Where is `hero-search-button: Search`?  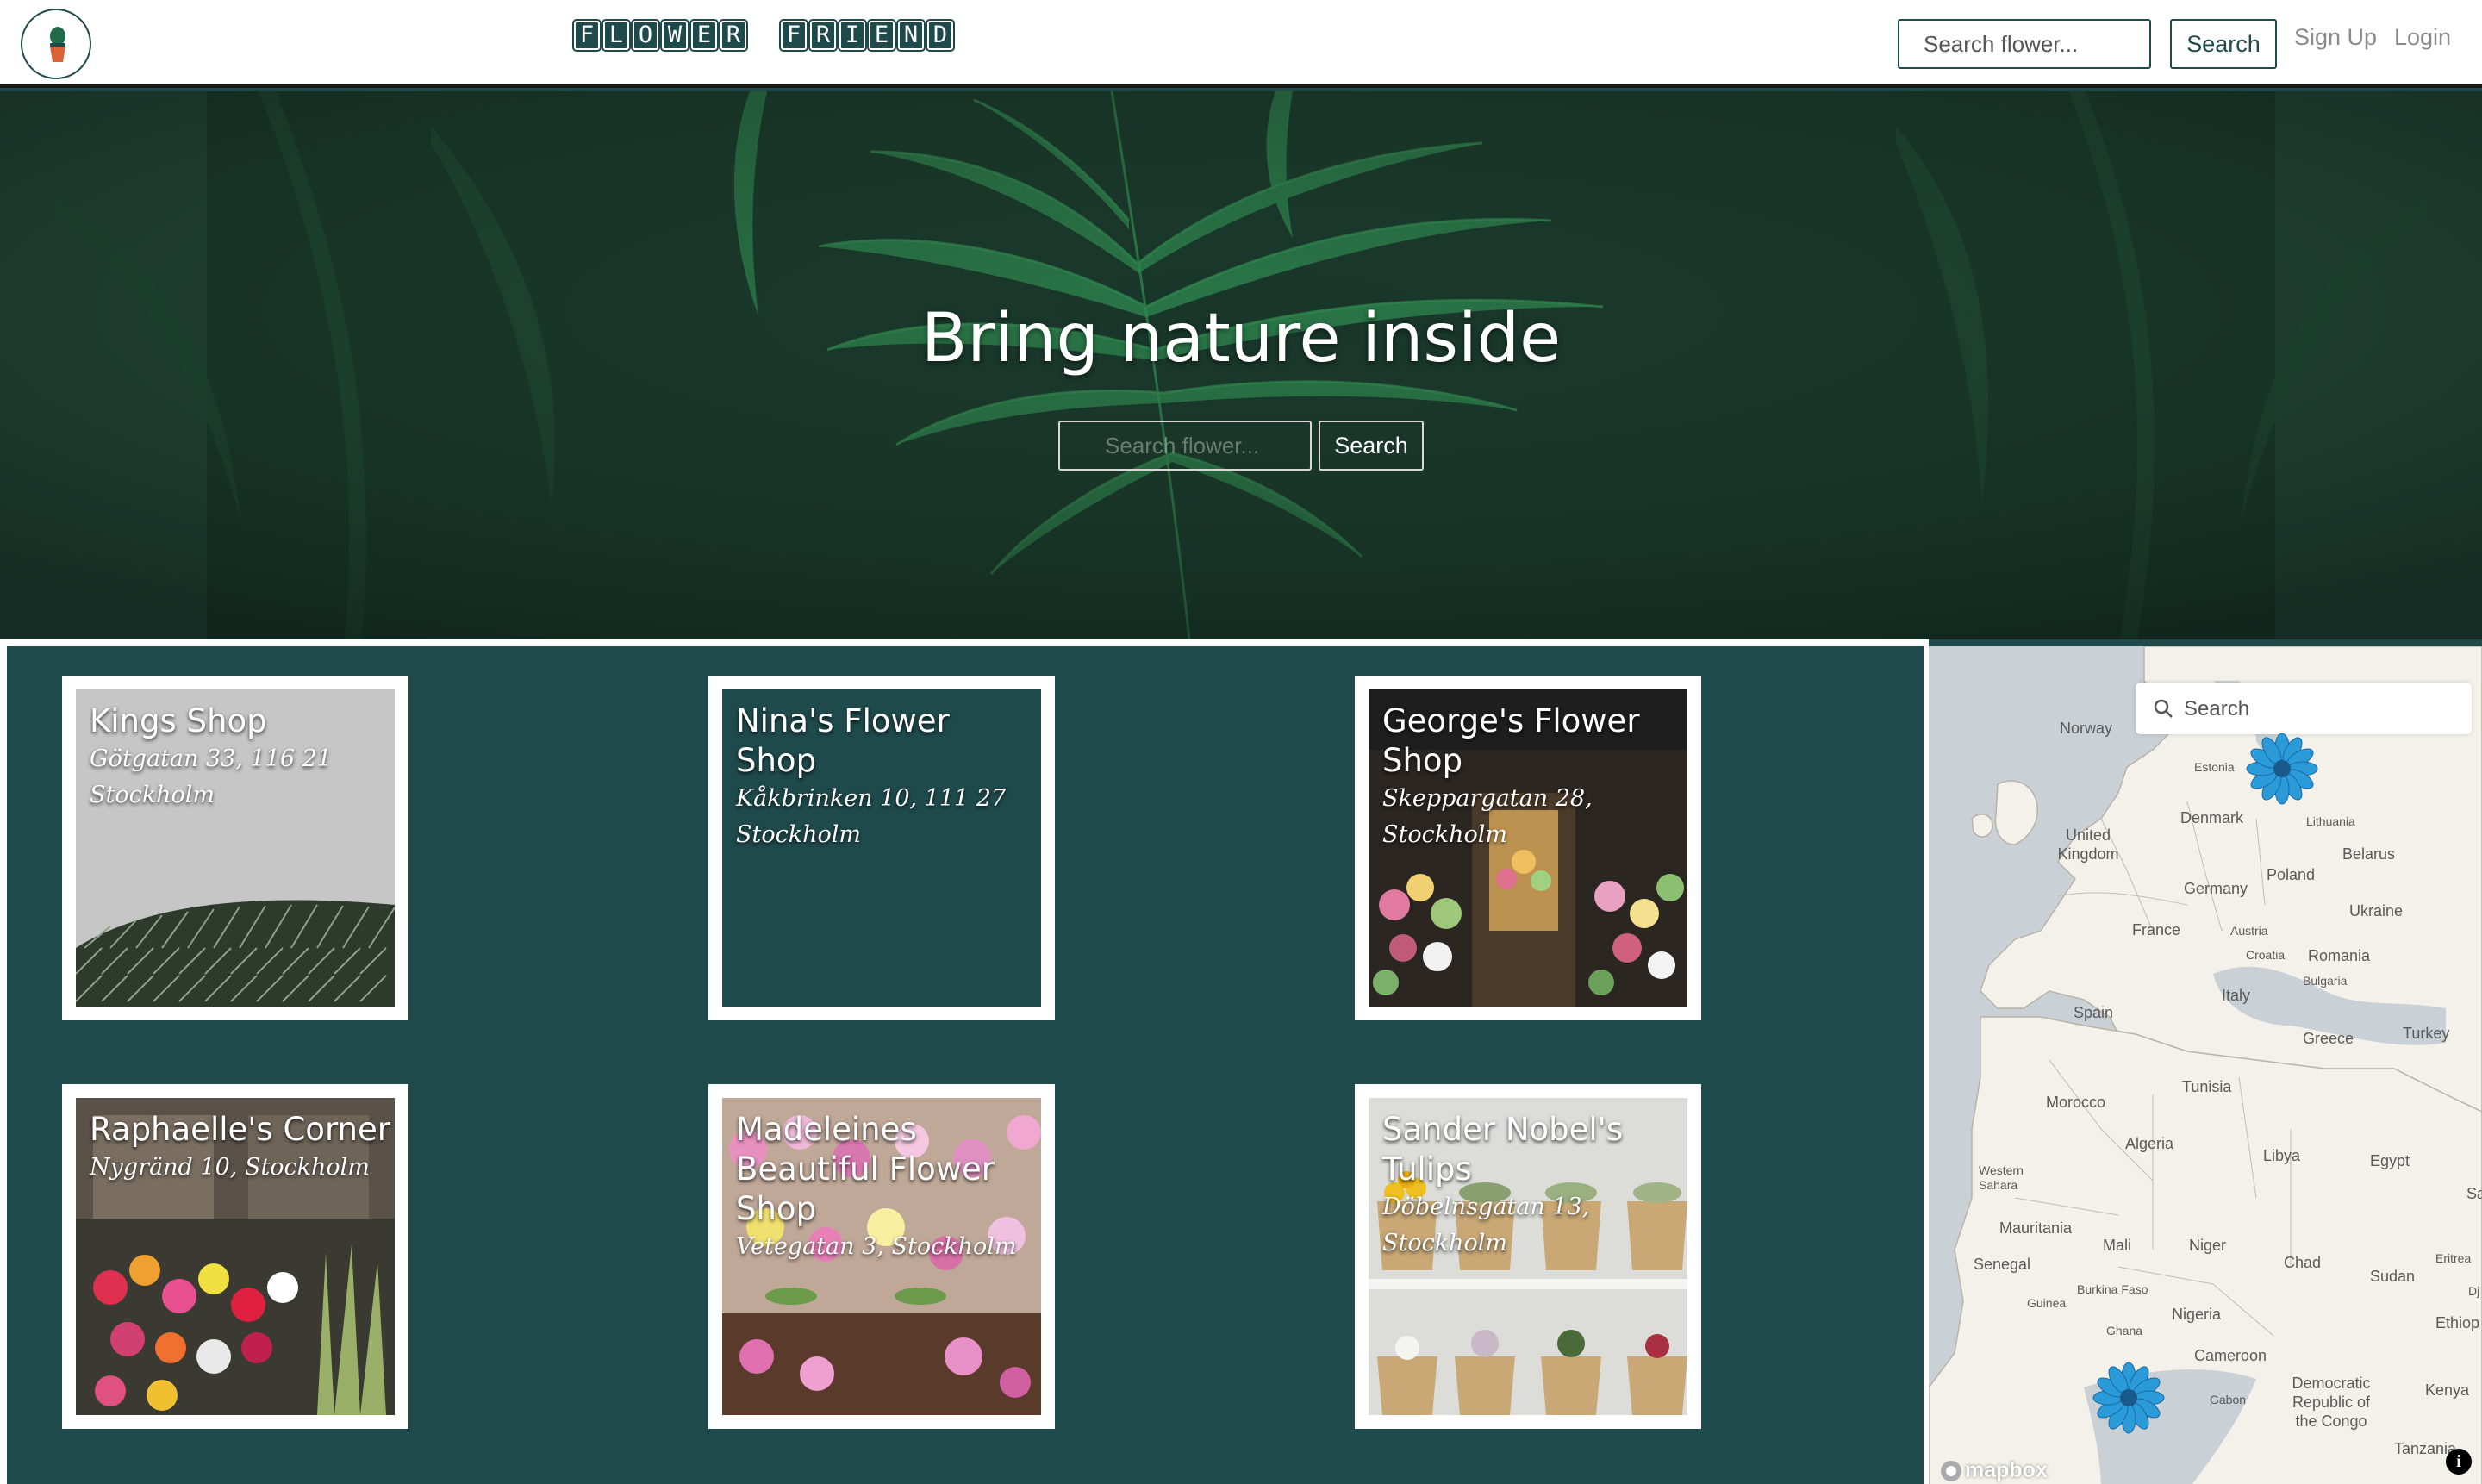
hero-search-button: Search is located at coordinates (1371, 446).